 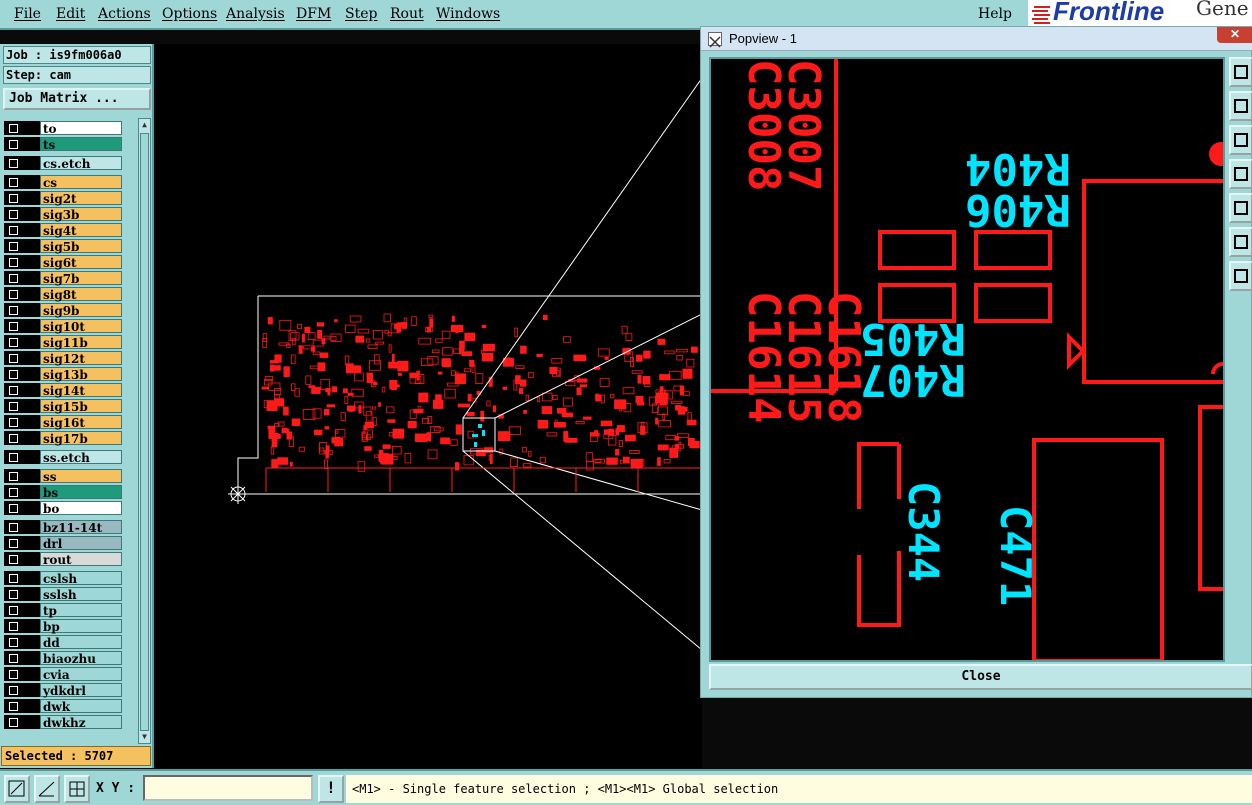 I want to click on layer-name: sig14t, so click(x=81, y=390).